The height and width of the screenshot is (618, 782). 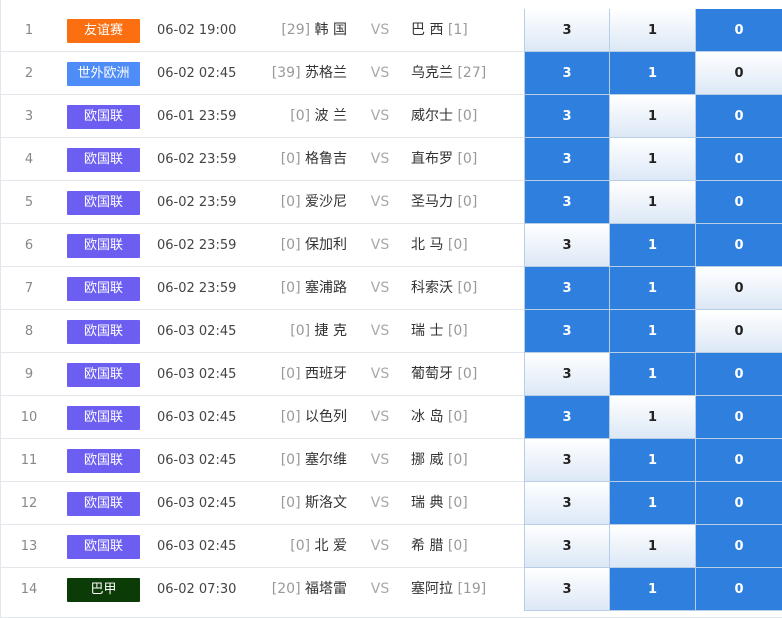 I want to click on home-team: [0] 塞尔维, so click(x=299, y=460).